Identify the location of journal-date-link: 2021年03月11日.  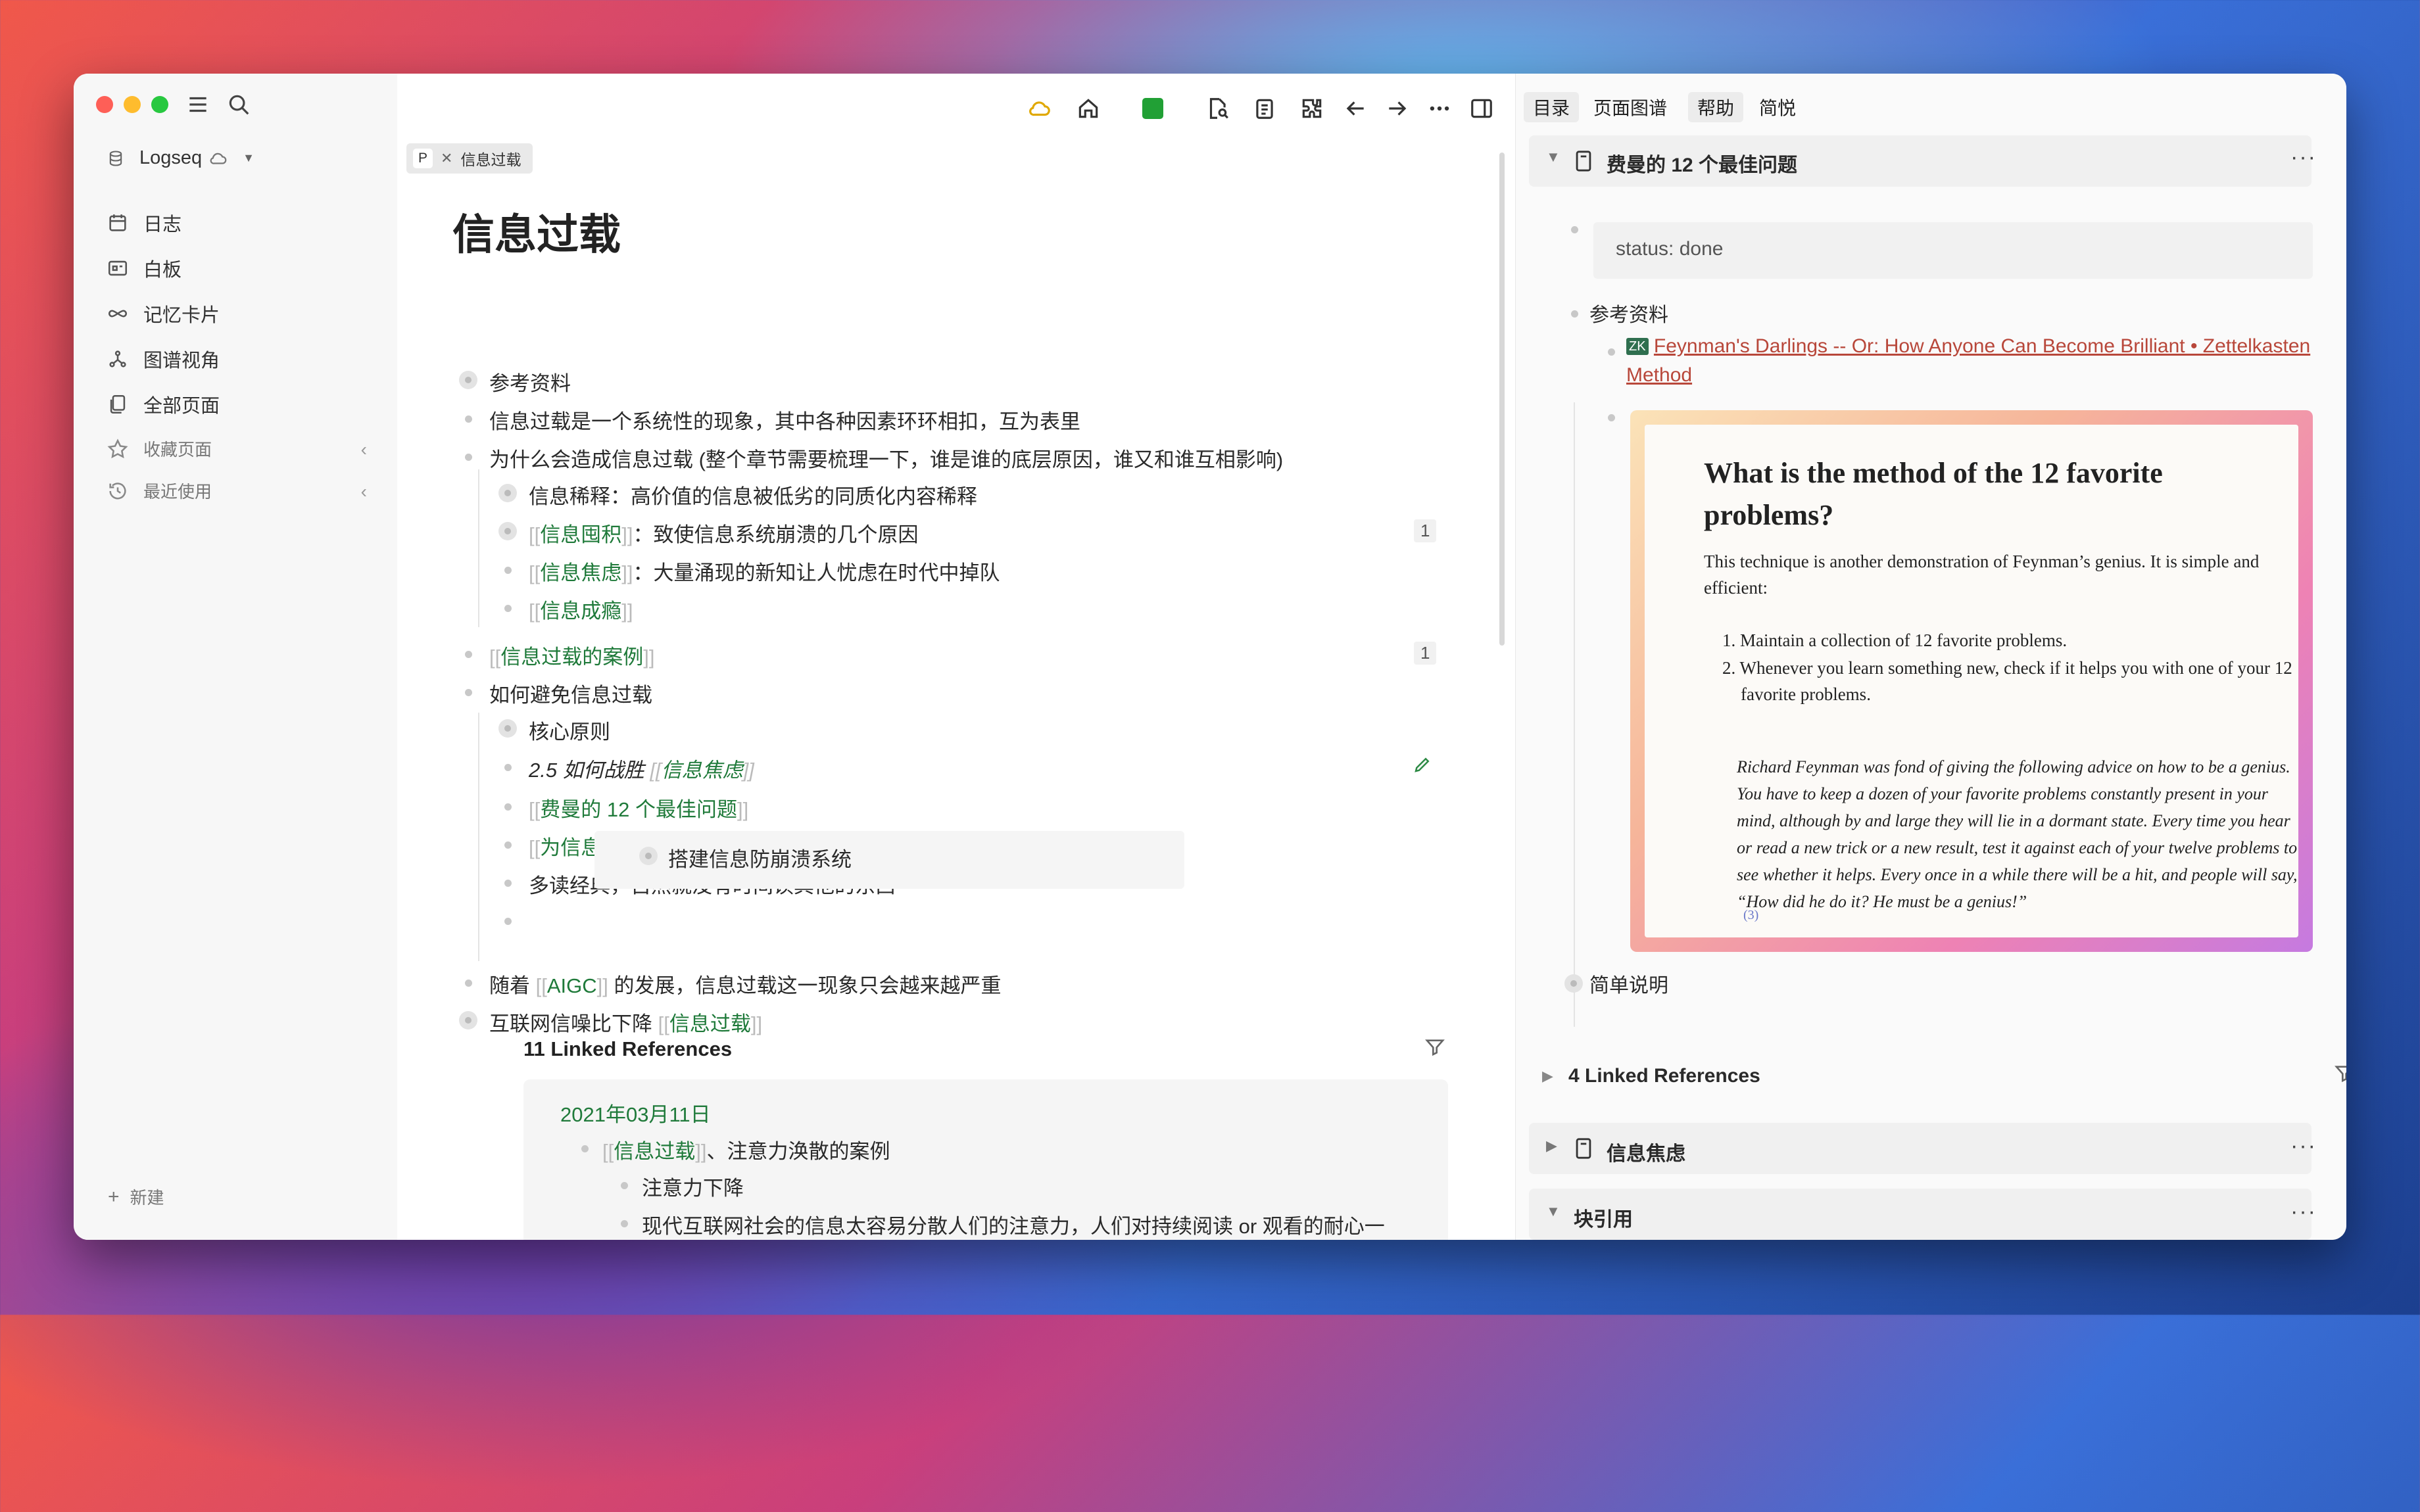
(635, 1112).